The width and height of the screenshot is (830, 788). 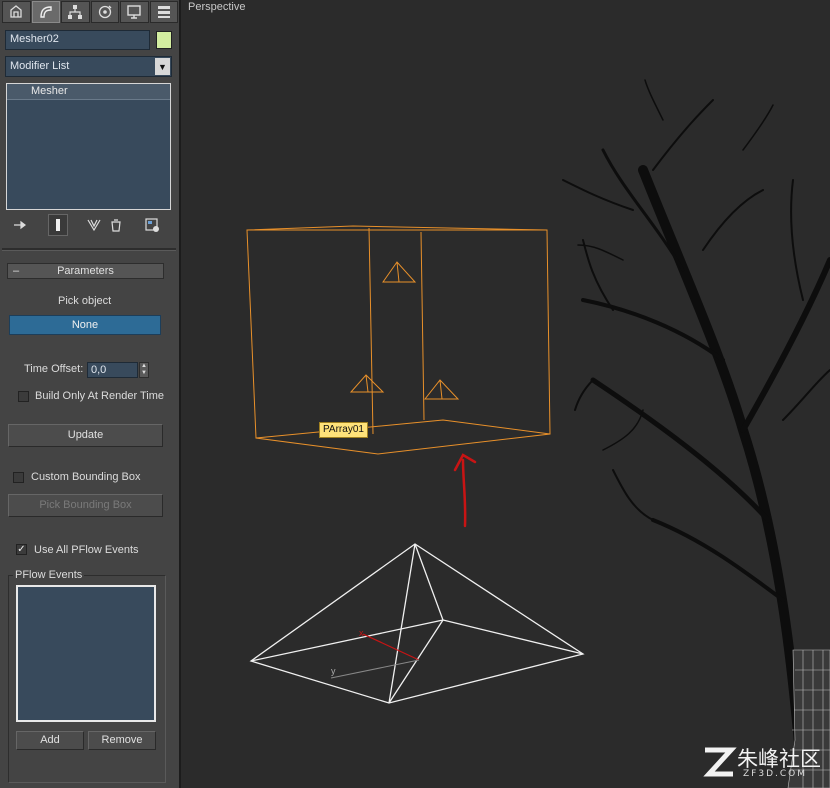 I want to click on zf3d-logo-icon, so click(x=720, y=762).